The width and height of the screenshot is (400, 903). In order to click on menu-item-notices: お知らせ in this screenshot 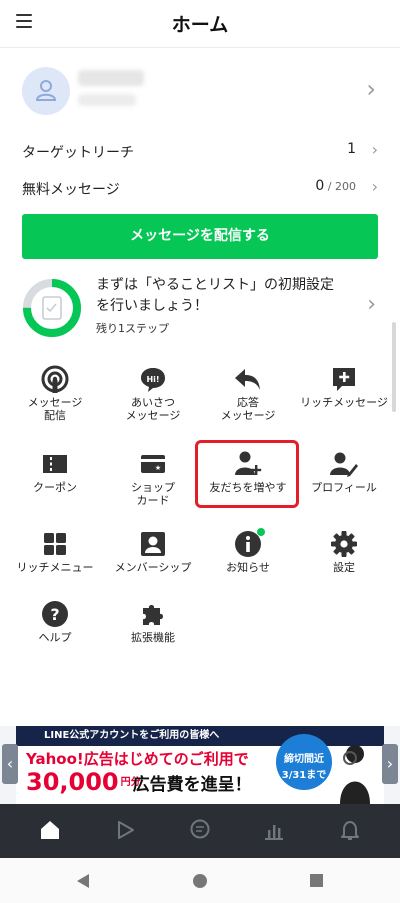, I will do `click(248, 570)`.